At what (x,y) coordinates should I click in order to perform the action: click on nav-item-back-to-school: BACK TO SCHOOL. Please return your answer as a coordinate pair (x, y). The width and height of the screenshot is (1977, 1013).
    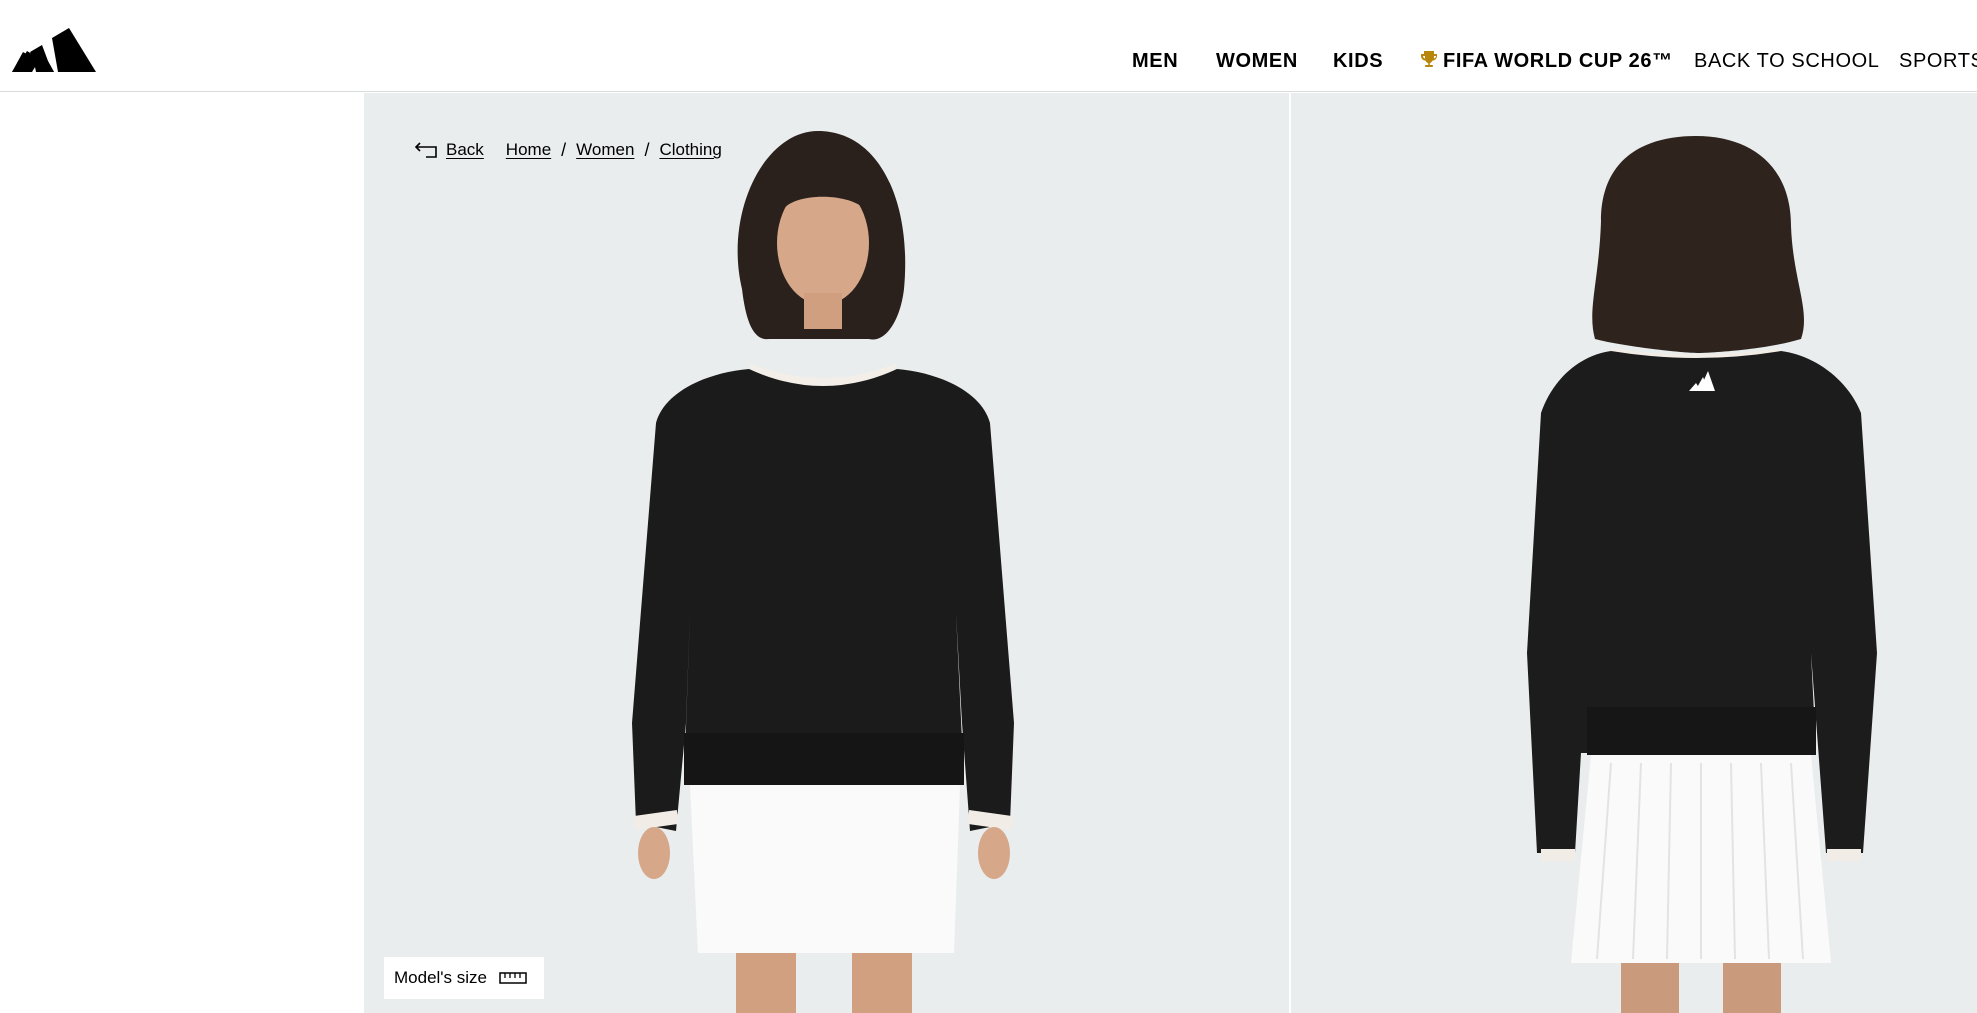
    Looking at the image, I should click on (1787, 61).